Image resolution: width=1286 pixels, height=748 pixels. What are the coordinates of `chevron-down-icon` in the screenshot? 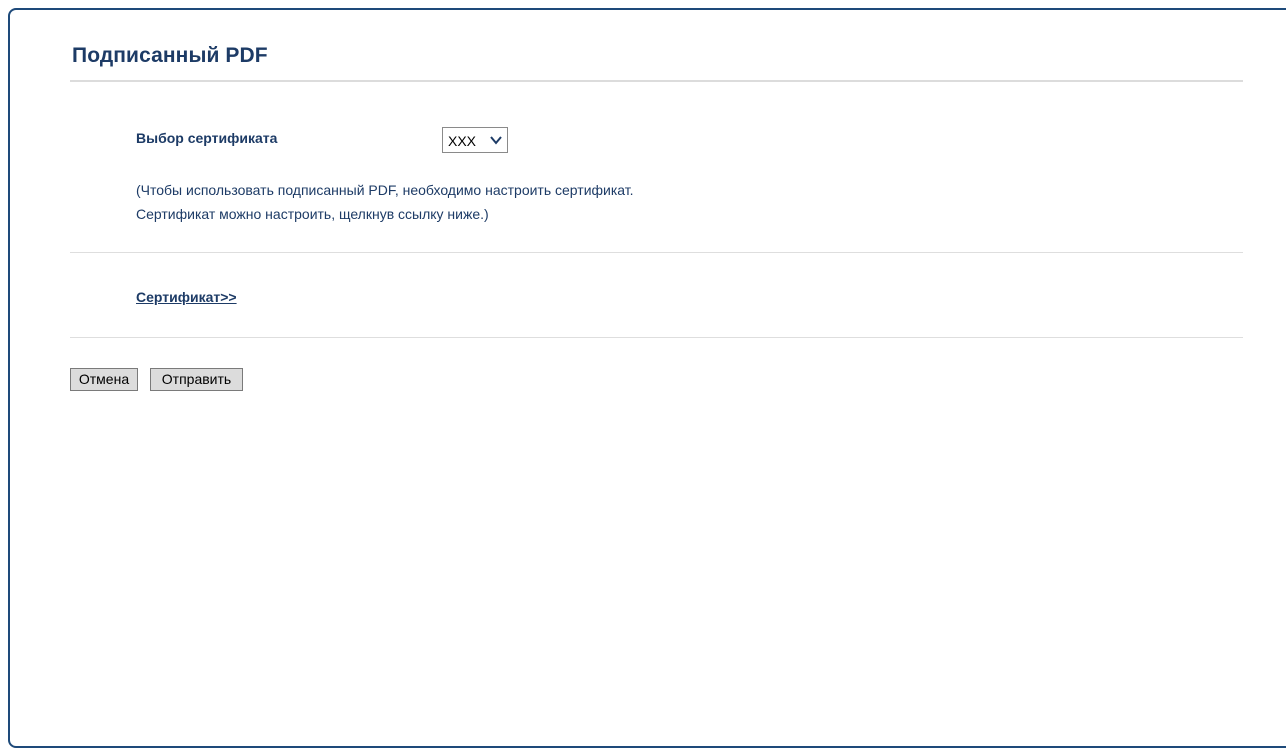 It's located at (496, 140).